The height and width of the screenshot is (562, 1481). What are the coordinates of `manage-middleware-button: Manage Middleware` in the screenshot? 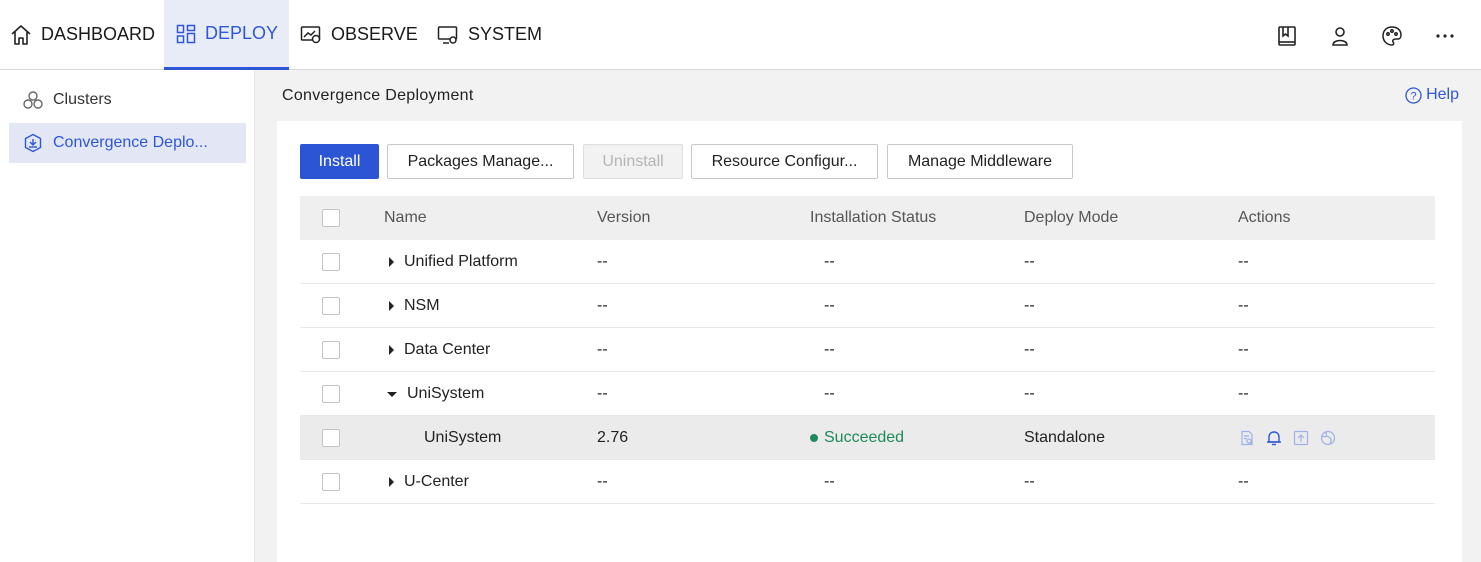 It's located at (980, 161).